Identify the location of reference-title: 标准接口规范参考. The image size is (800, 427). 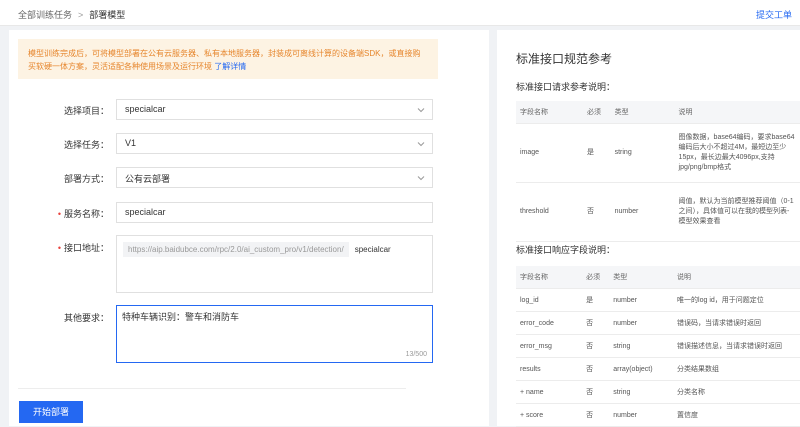
(564, 59).